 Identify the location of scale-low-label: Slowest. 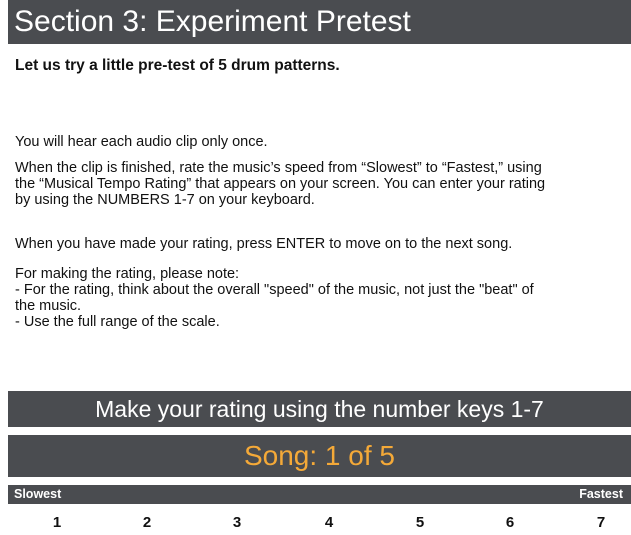
(38, 494).